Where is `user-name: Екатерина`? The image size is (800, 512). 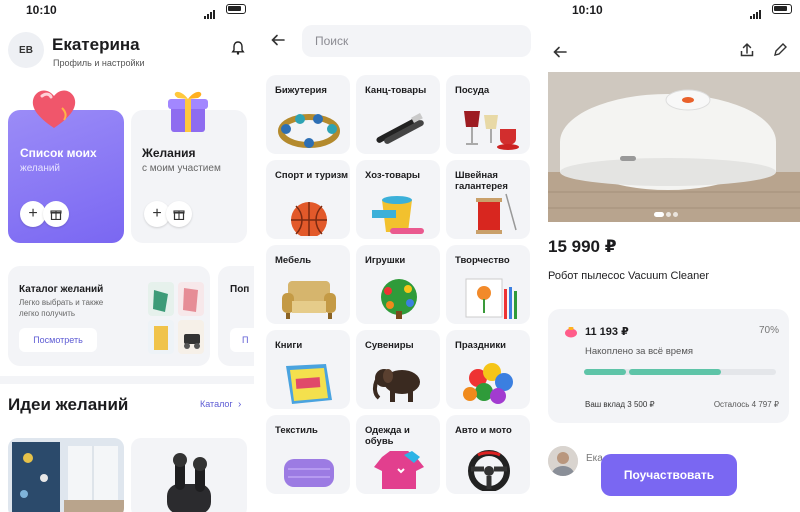
user-name: Екатерина is located at coordinates (96, 45).